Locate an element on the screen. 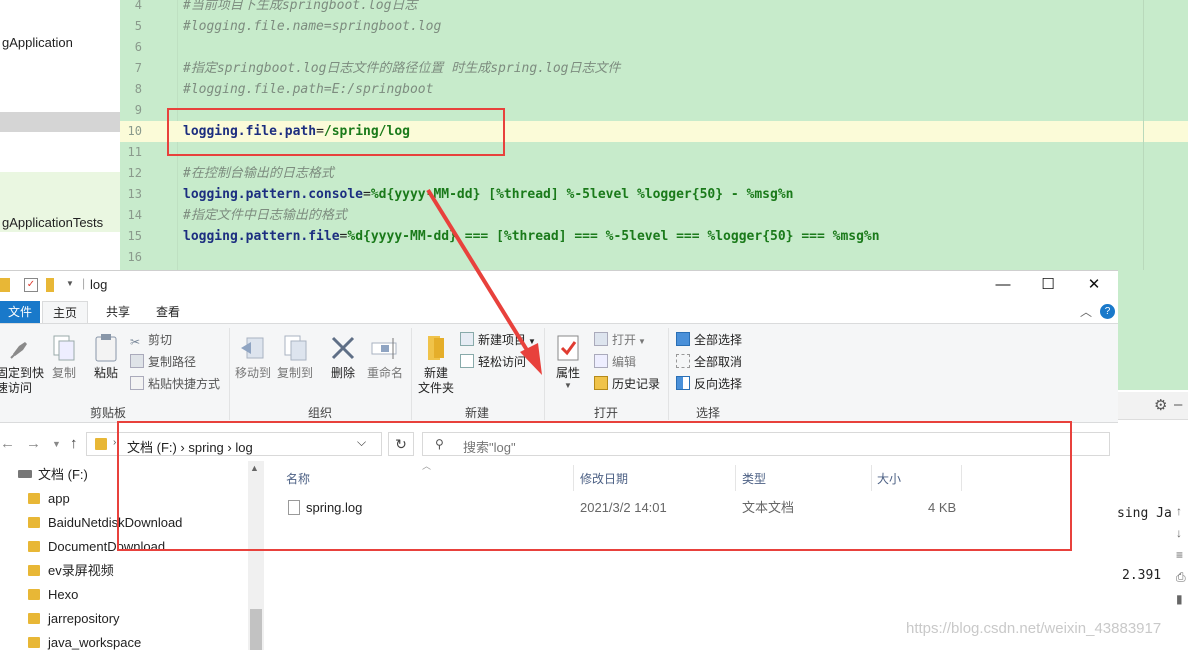  copy-path-button: 复制路径 is located at coordinates (163, 362).